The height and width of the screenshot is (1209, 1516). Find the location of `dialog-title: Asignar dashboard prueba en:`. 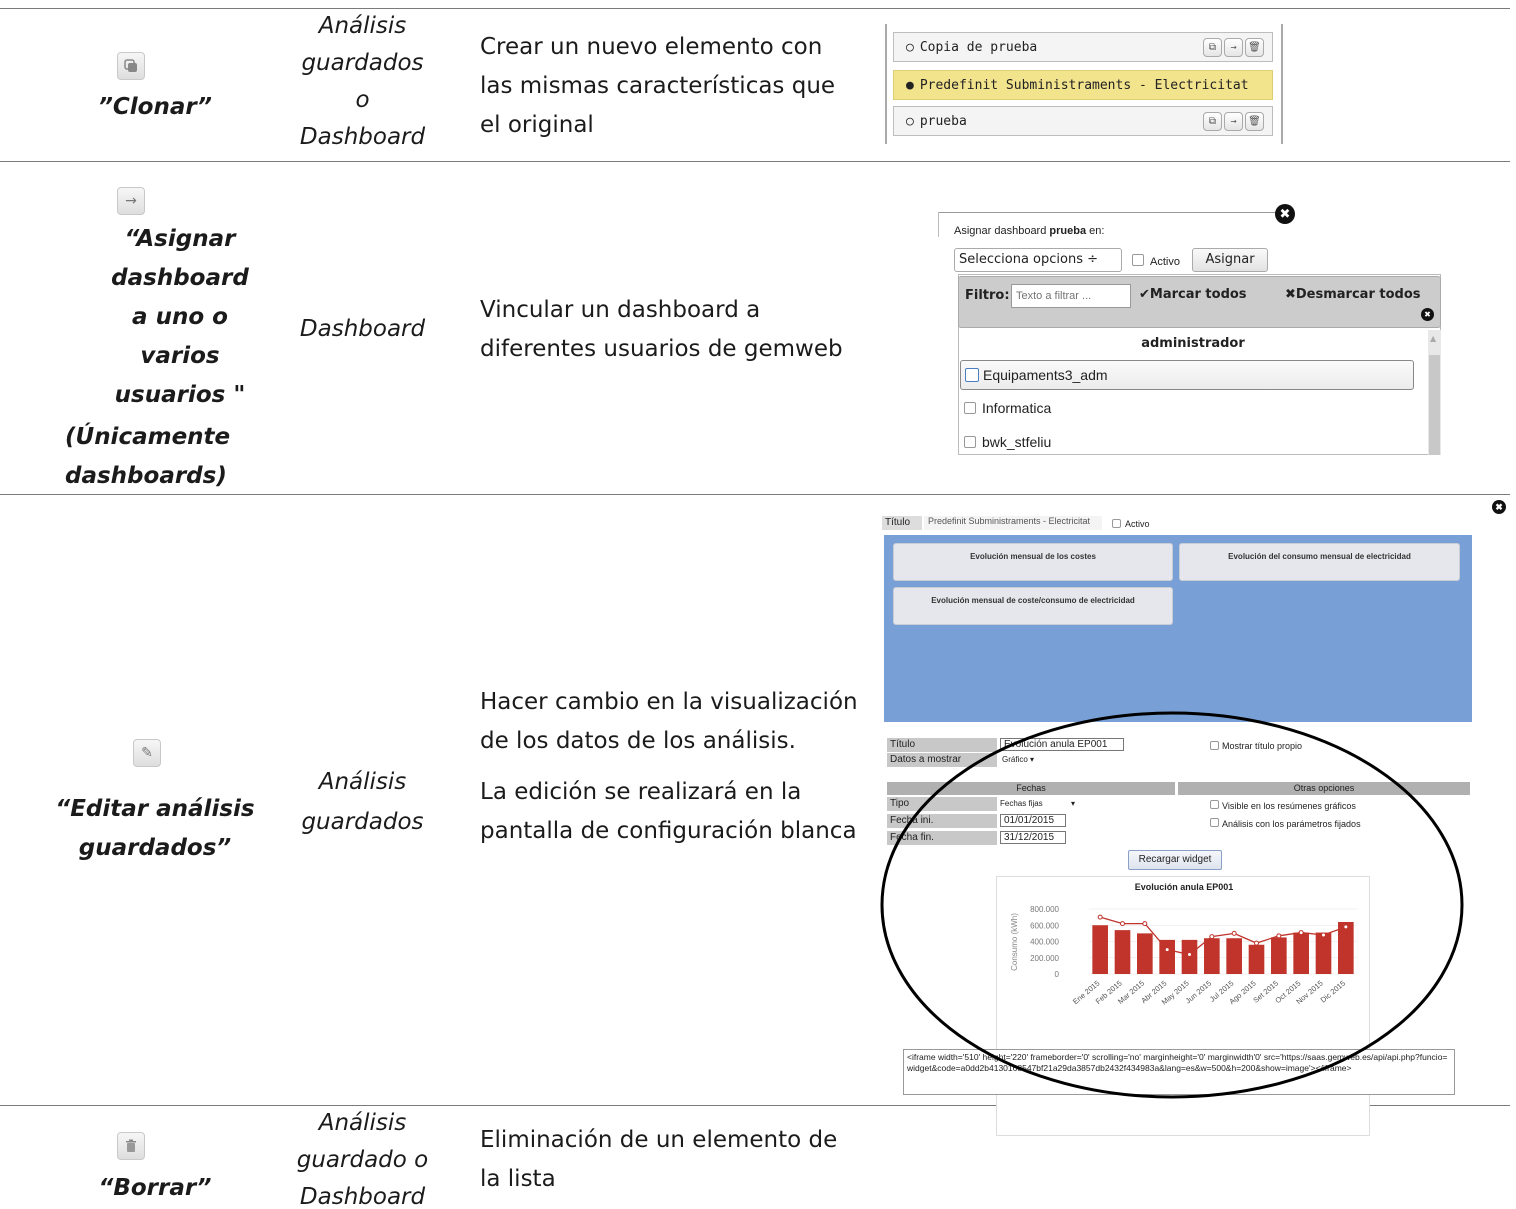

dialog-title: Asignar dashboard prueba en: is located at coordinates (1029, 231).